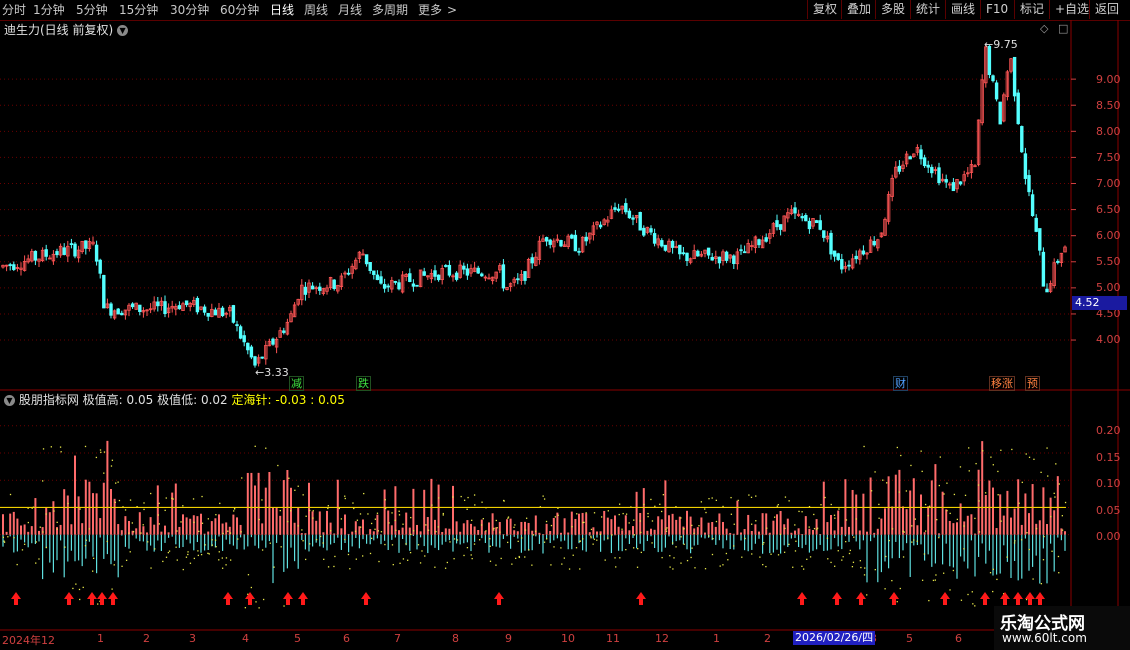  I want to click on window-icon: □, so click(1063, 28).